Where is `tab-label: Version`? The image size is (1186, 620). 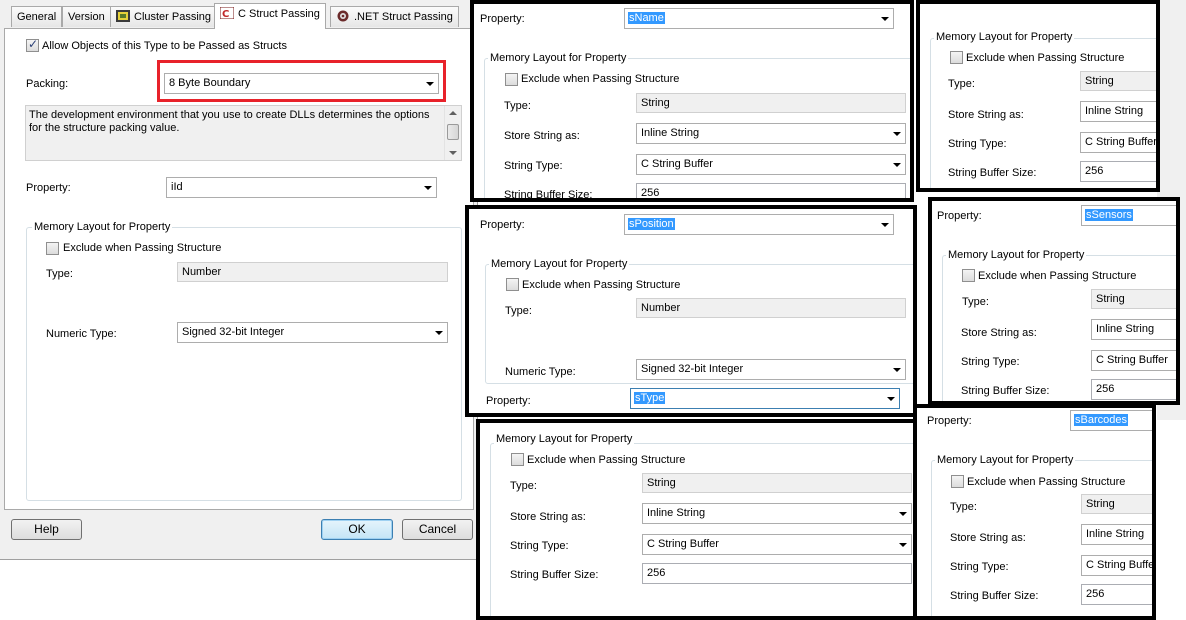 tab-label: Version is located at coordinates (86, 17).